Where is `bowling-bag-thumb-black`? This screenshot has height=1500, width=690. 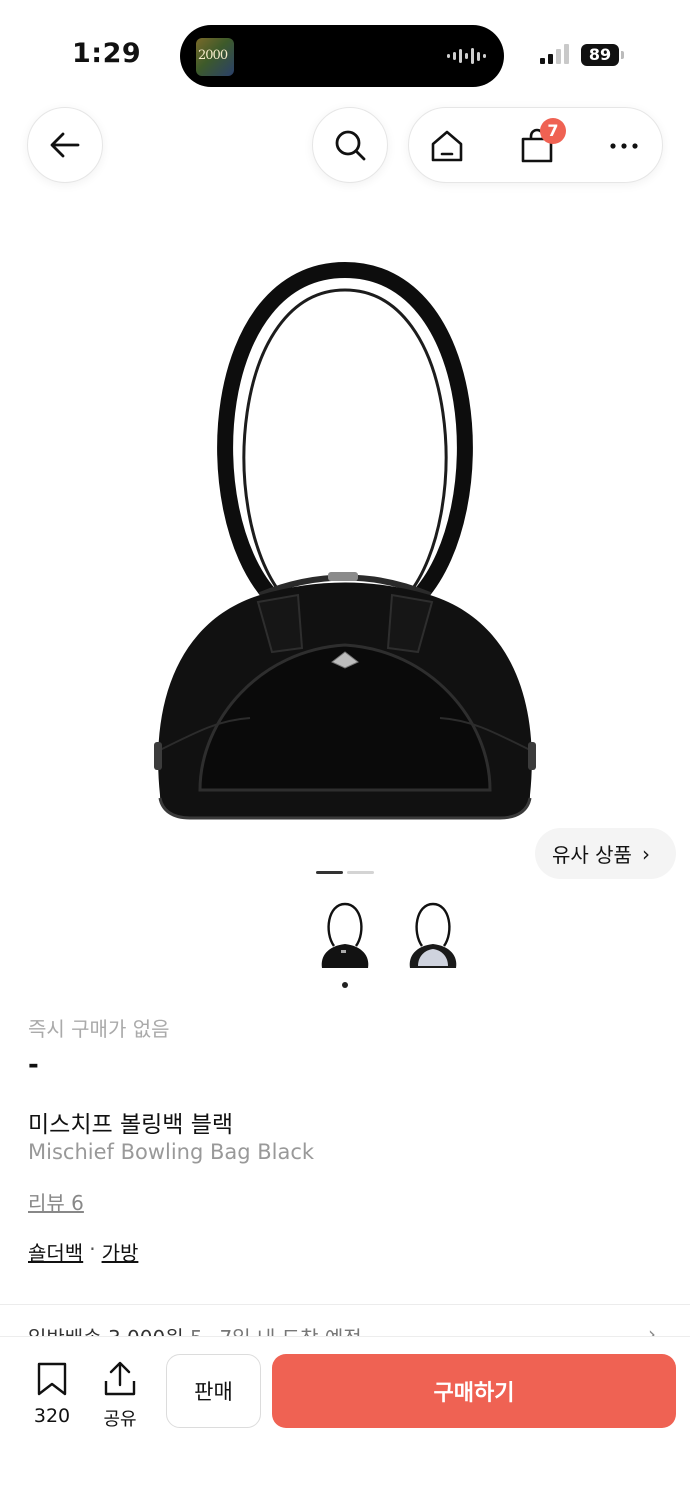 bowling-bag-thumb-black is located at coordinates (345, 935).